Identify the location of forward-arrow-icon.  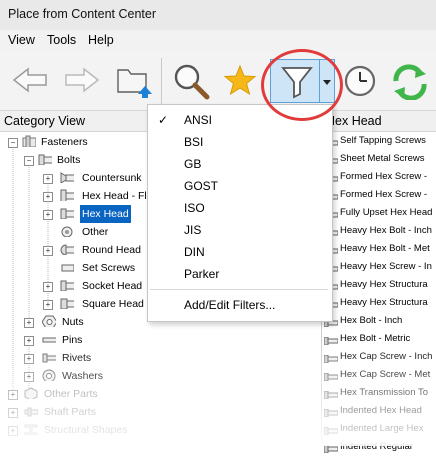
(82, 80).